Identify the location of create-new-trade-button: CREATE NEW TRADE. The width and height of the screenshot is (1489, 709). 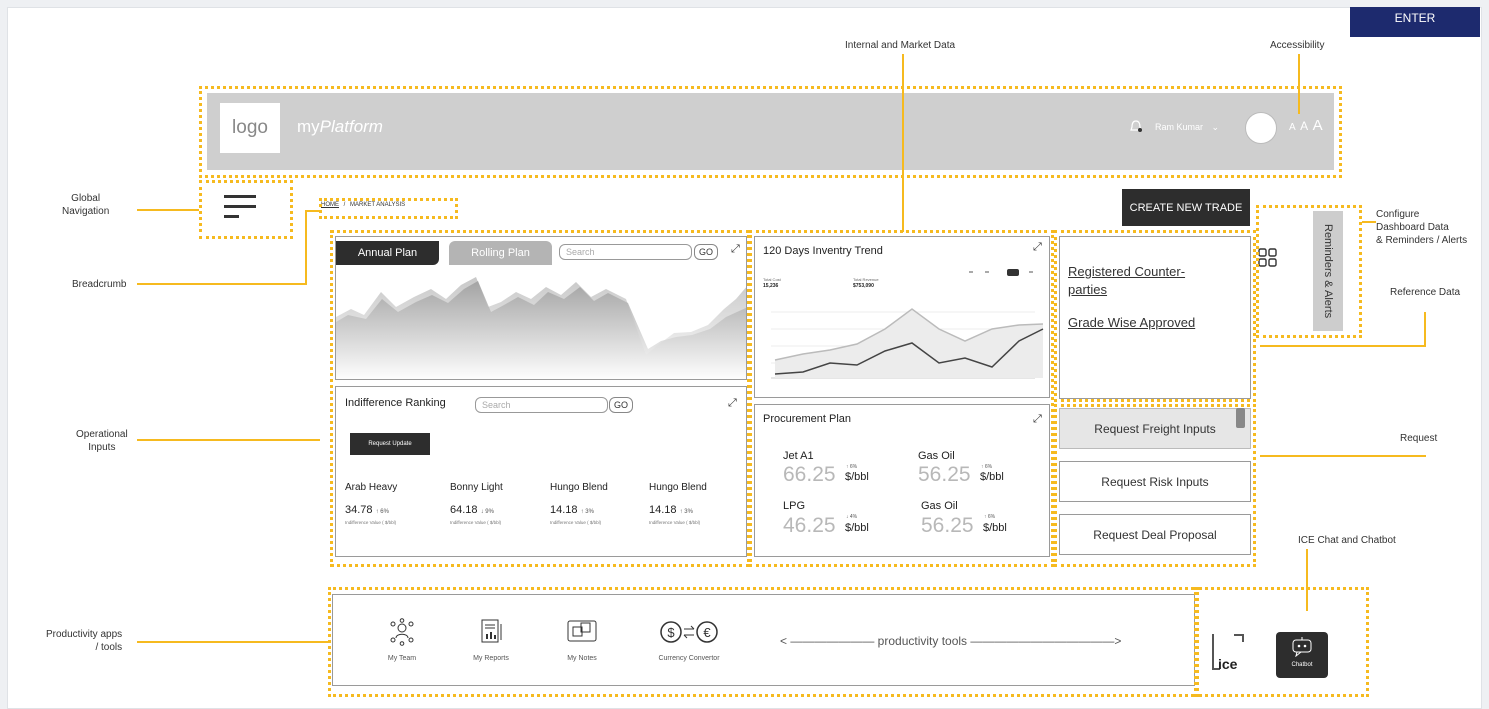
(1186, 207).